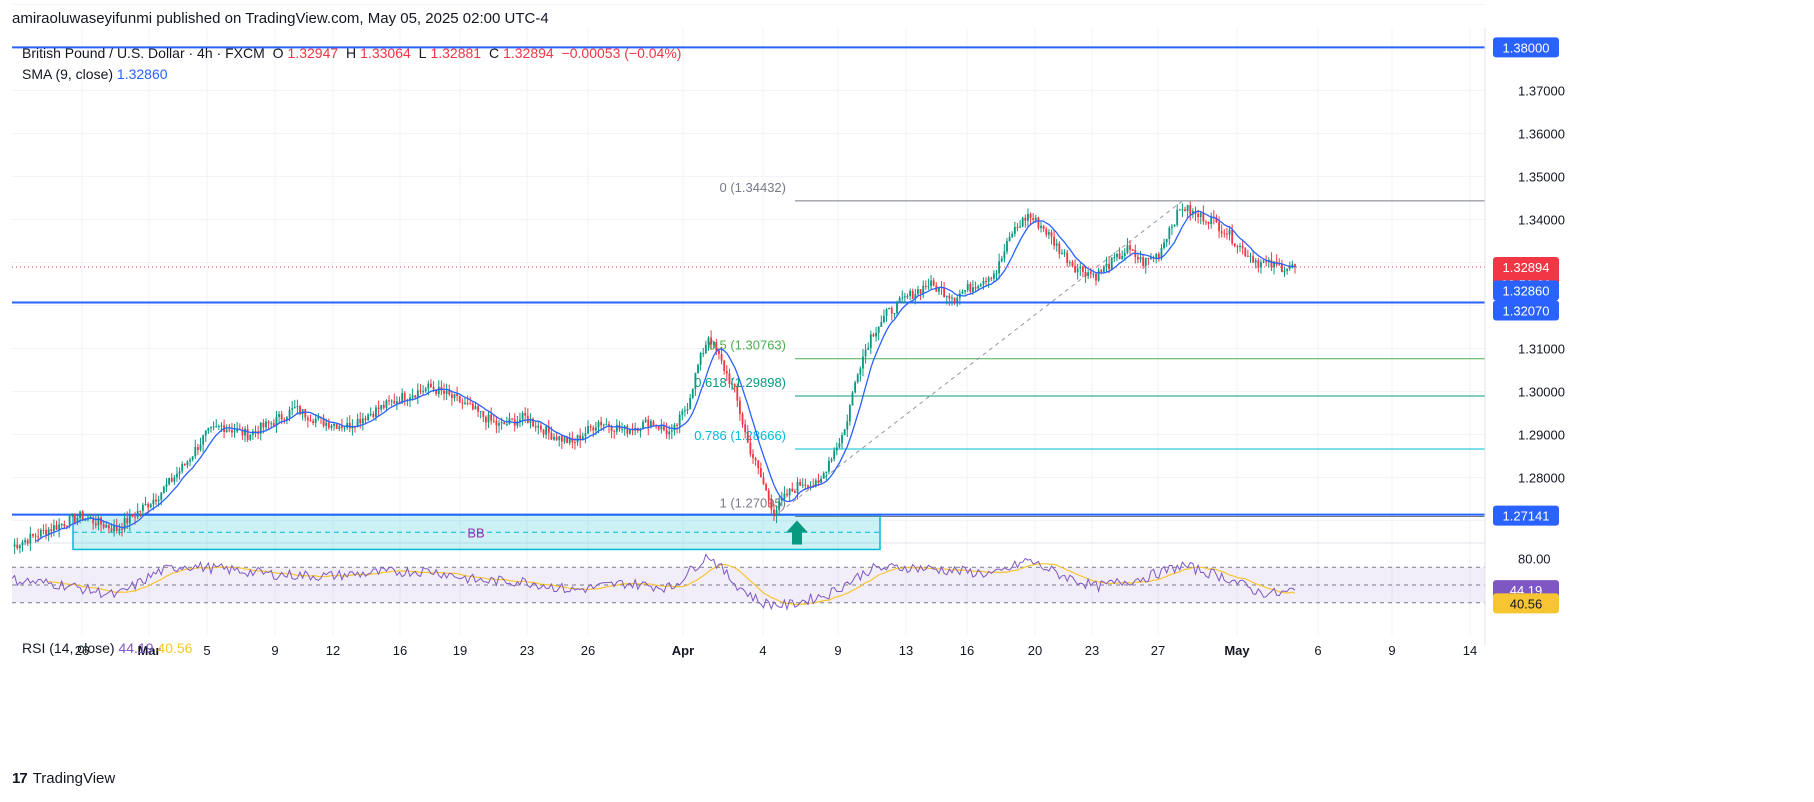 This screenshot has width=1814, height=802. I want to click on open-label: O, so click(278, 53).